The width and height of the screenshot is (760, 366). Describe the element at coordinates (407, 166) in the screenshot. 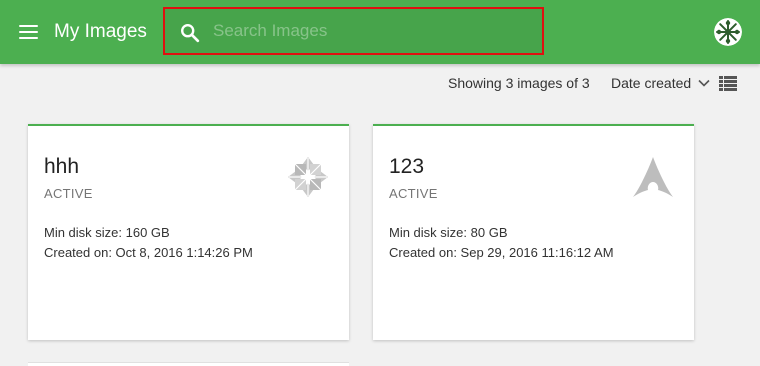

I see `image-name: 123` at that location.